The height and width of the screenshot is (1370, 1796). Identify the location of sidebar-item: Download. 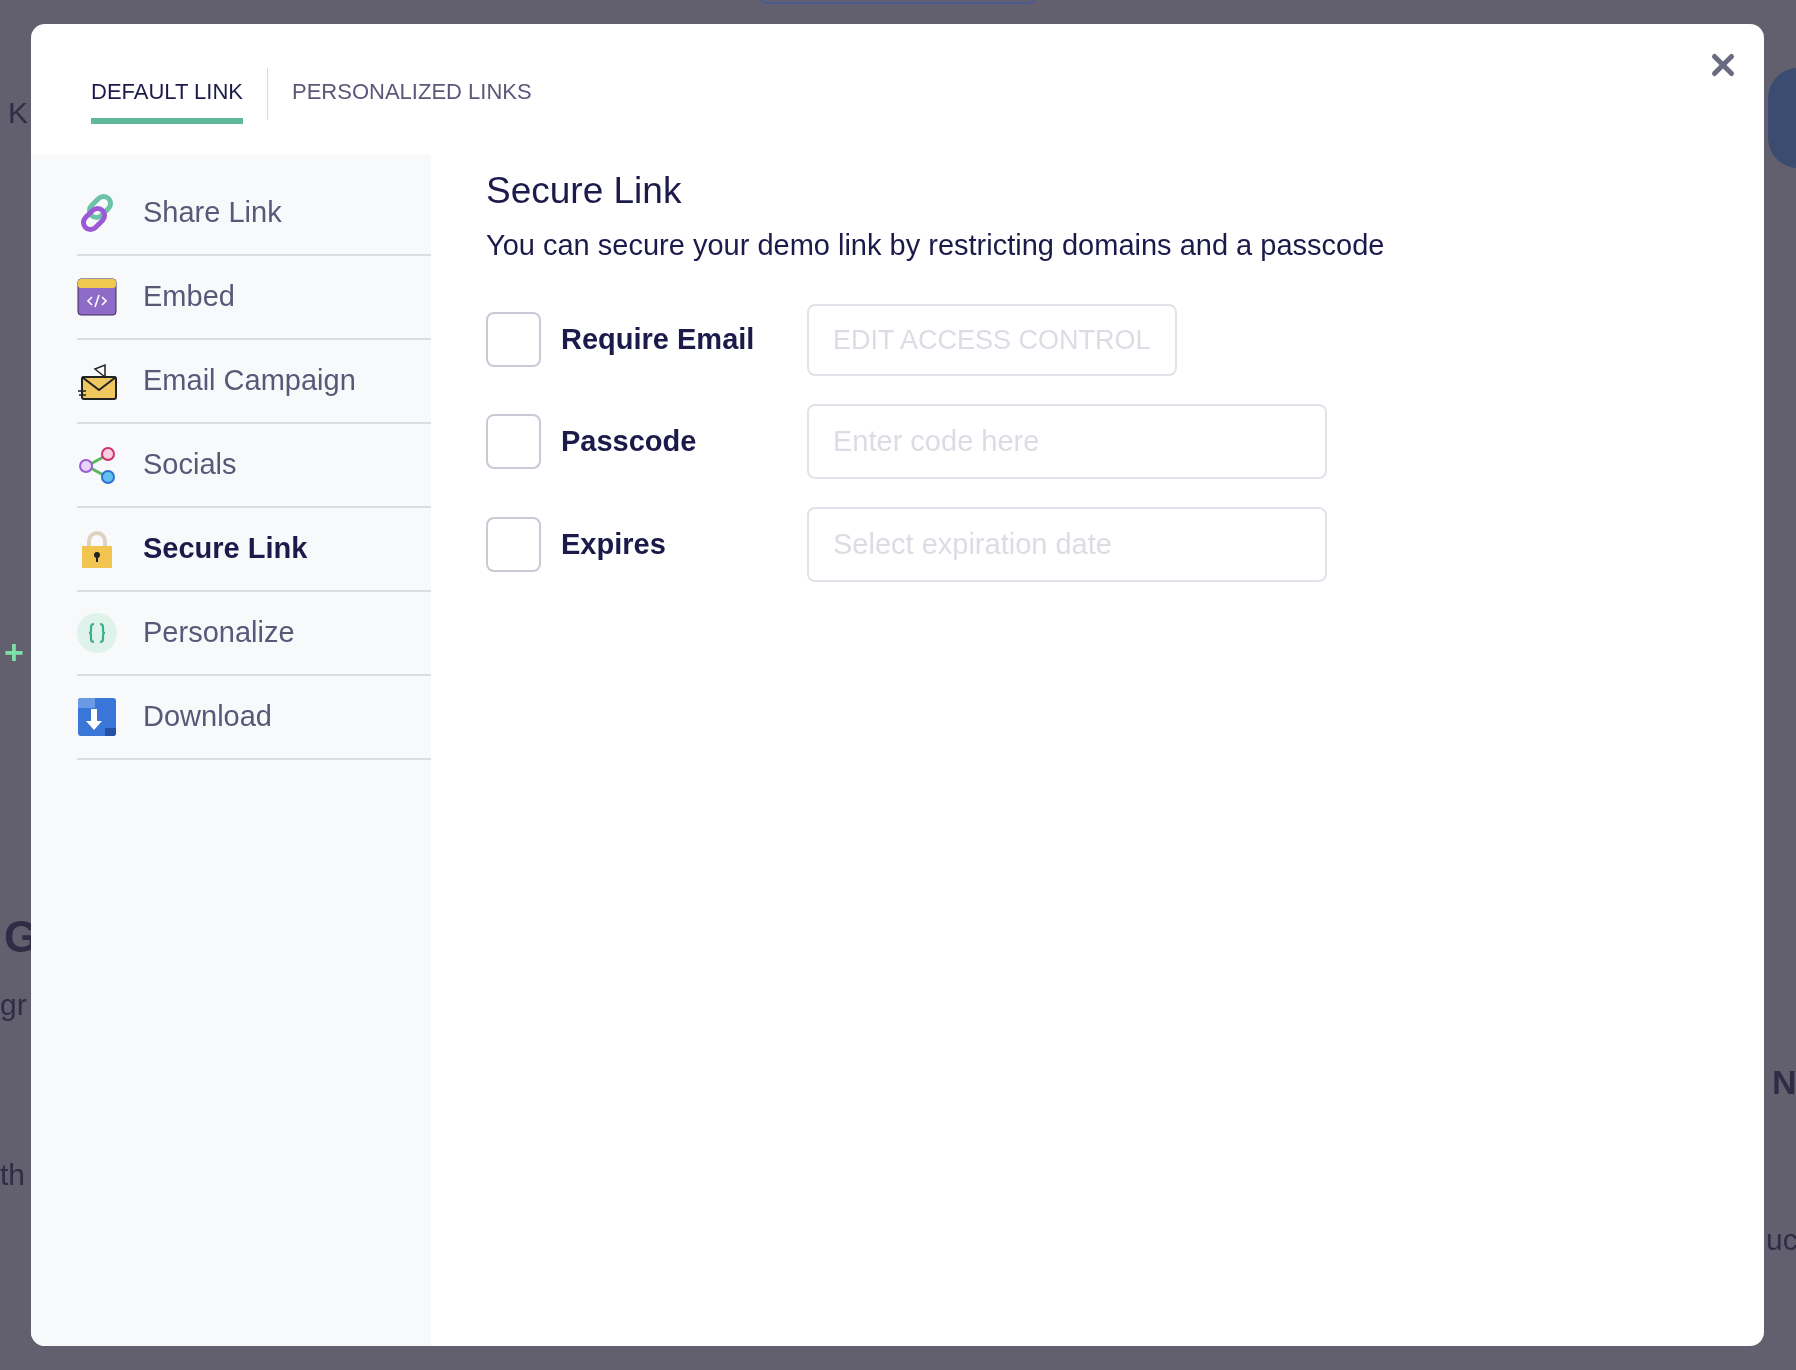
(254, 718).